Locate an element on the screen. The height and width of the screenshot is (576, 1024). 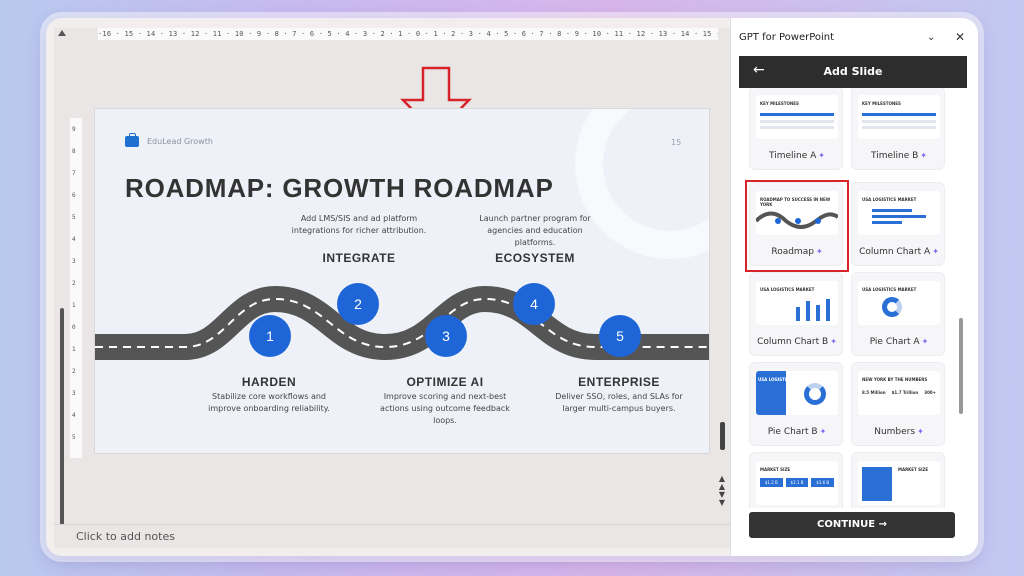
left-scrollbar is located at coordinates (62, 423).